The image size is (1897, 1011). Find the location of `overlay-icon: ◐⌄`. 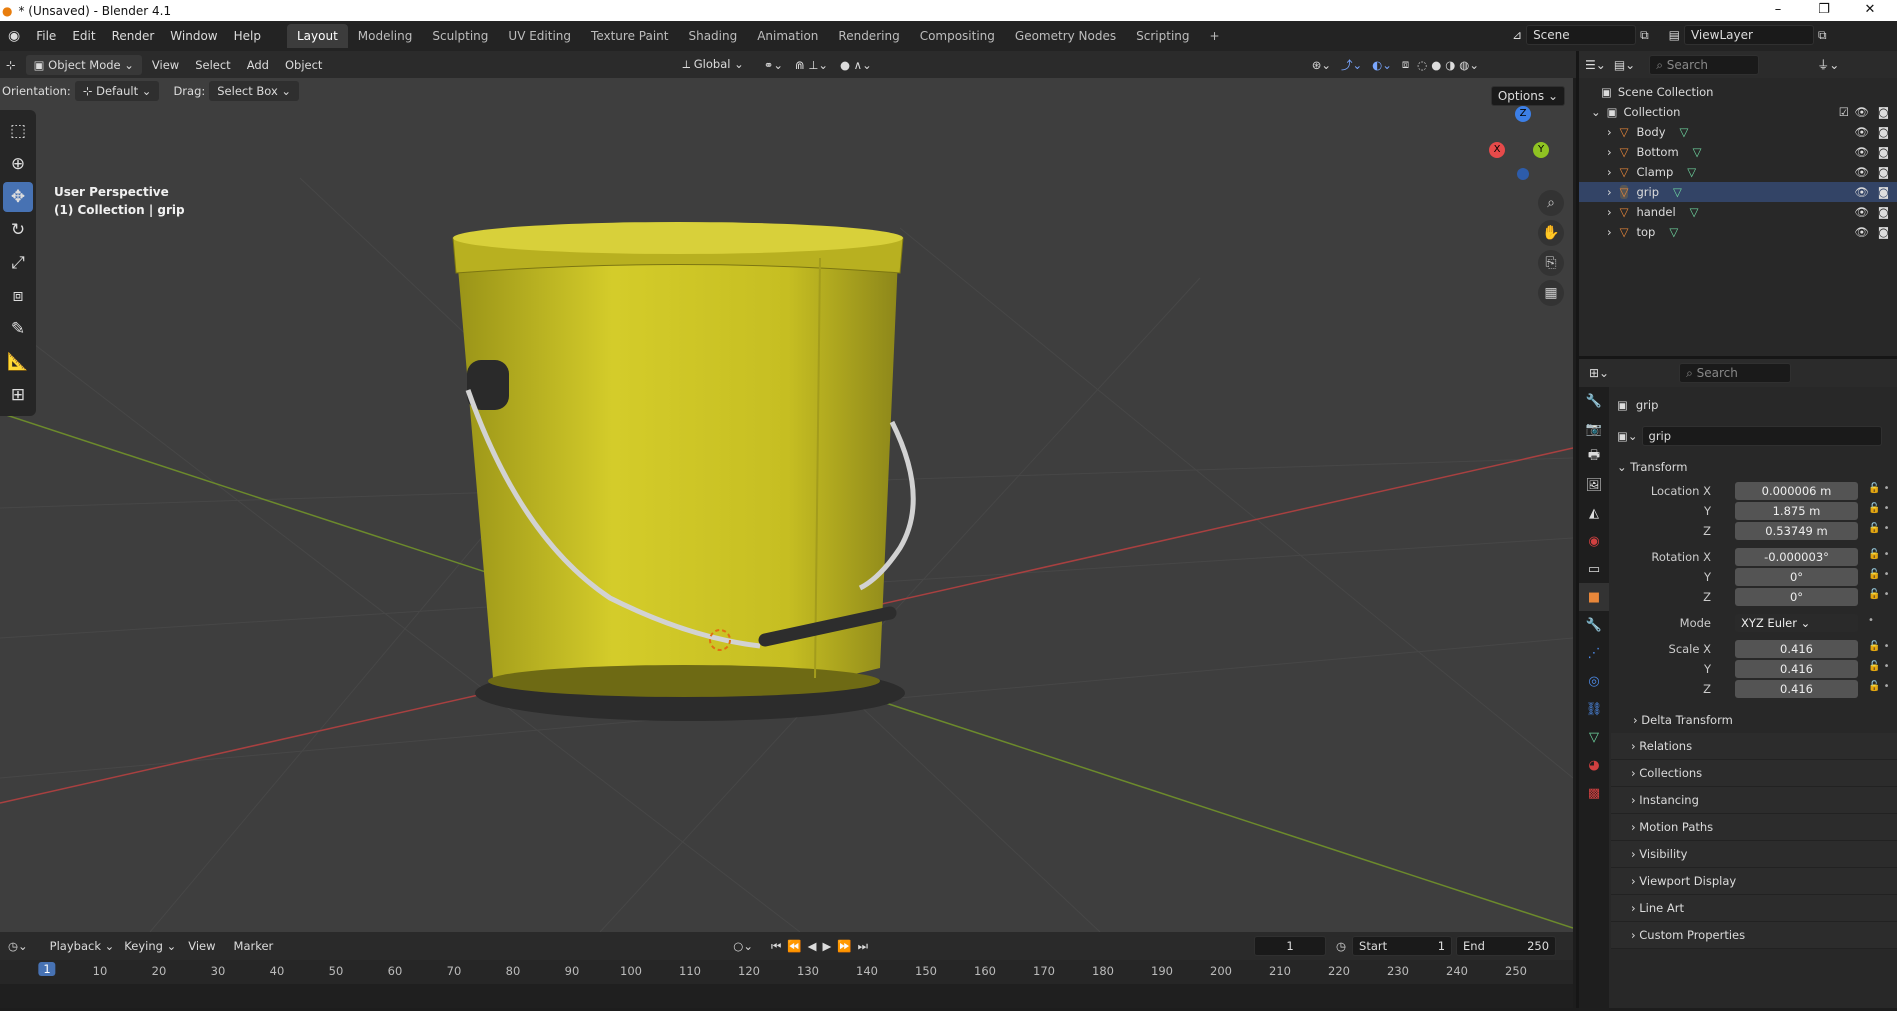

overlay-icon: ◐⌄ is located at coordinates (1382, 65).